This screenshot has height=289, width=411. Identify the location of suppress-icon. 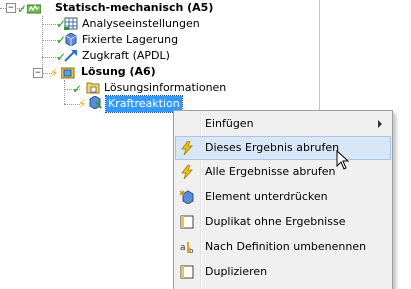
(187, 197).